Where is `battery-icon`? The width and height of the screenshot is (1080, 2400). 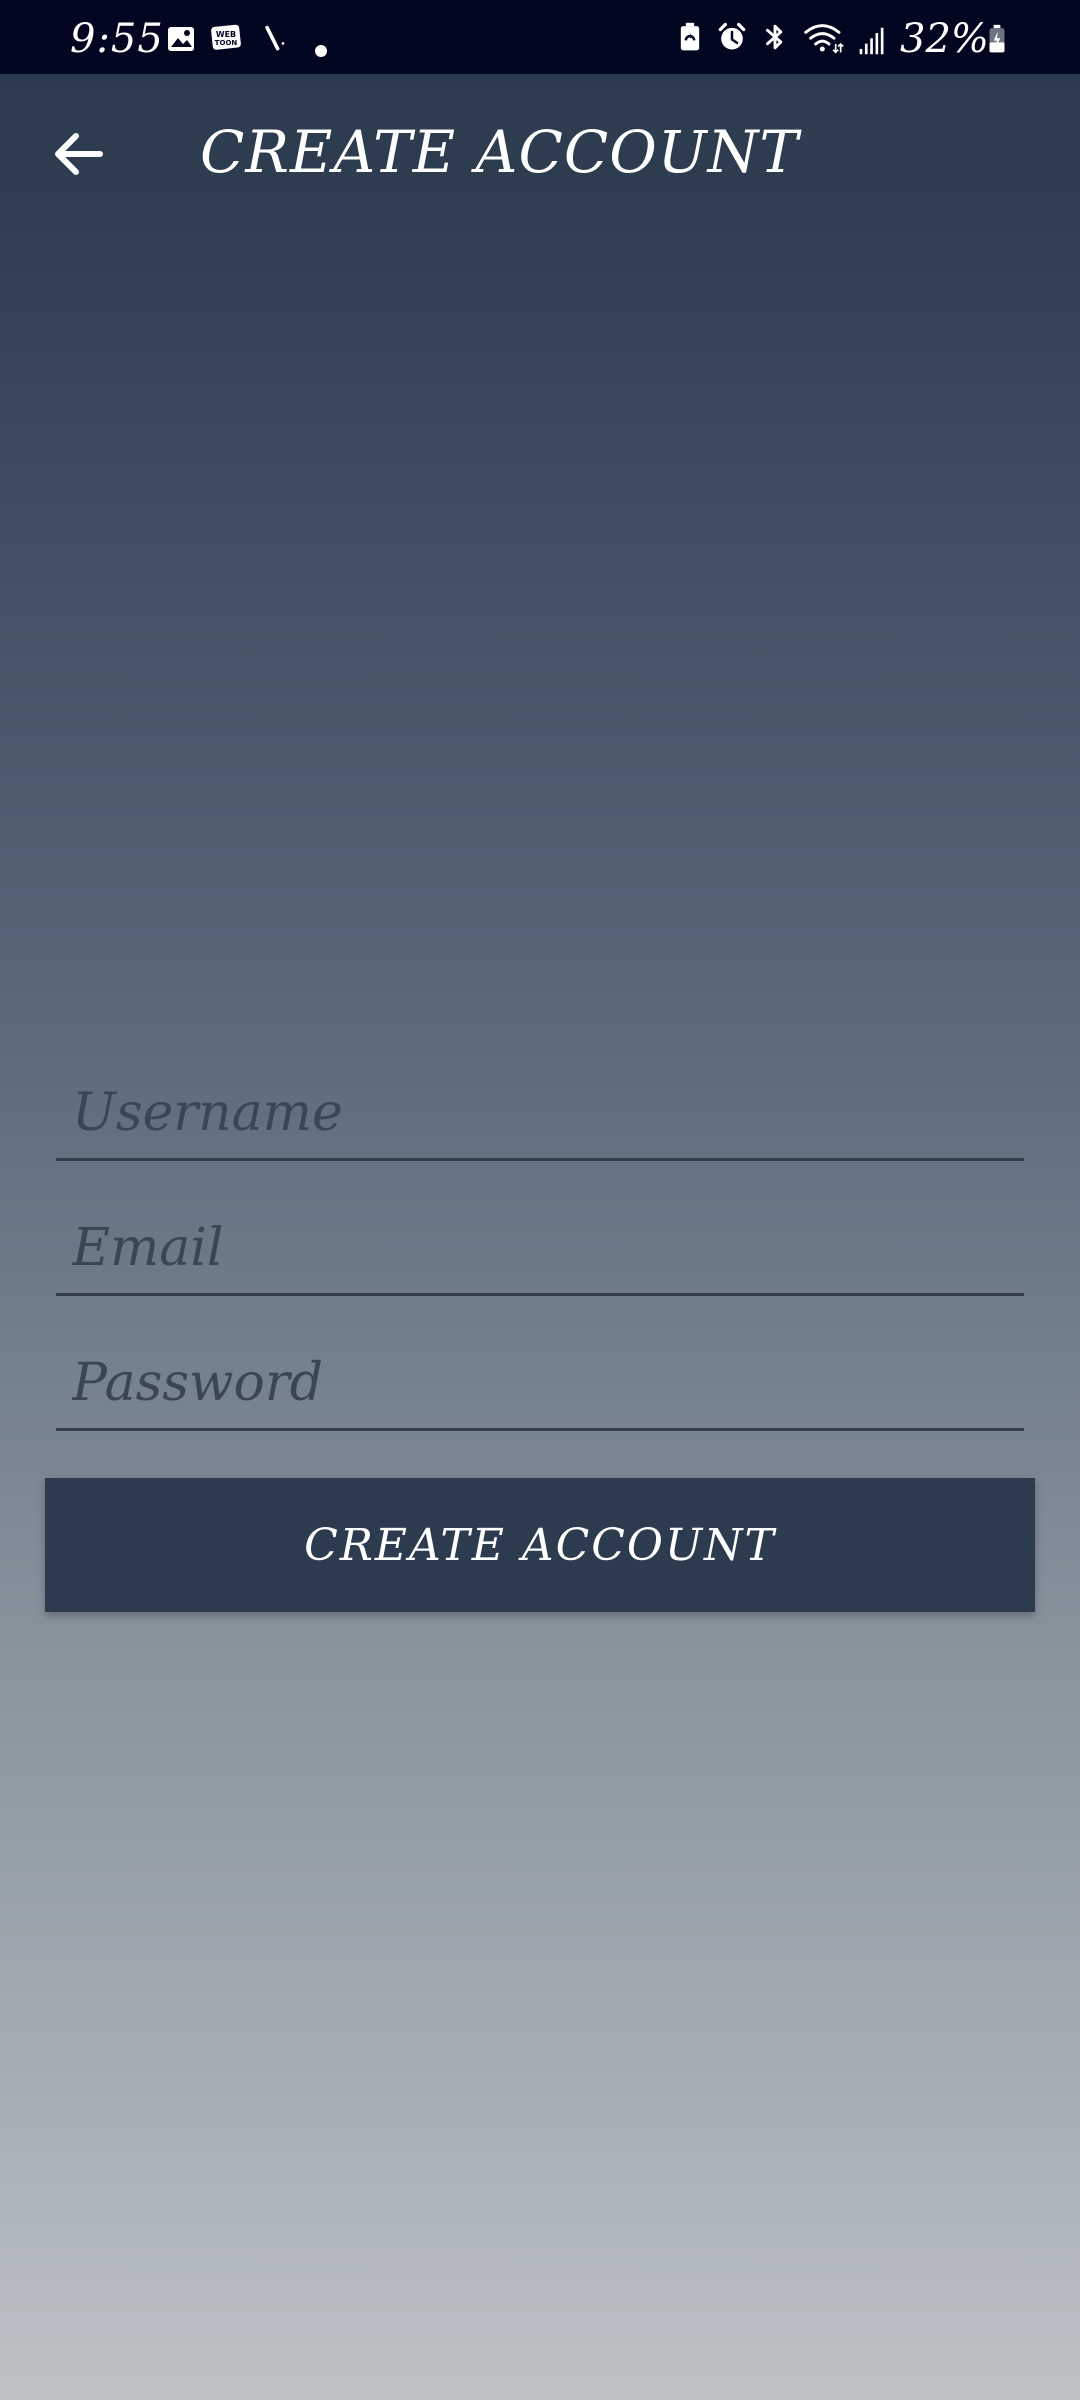 battery-icon is located at coordinates (997, 38).